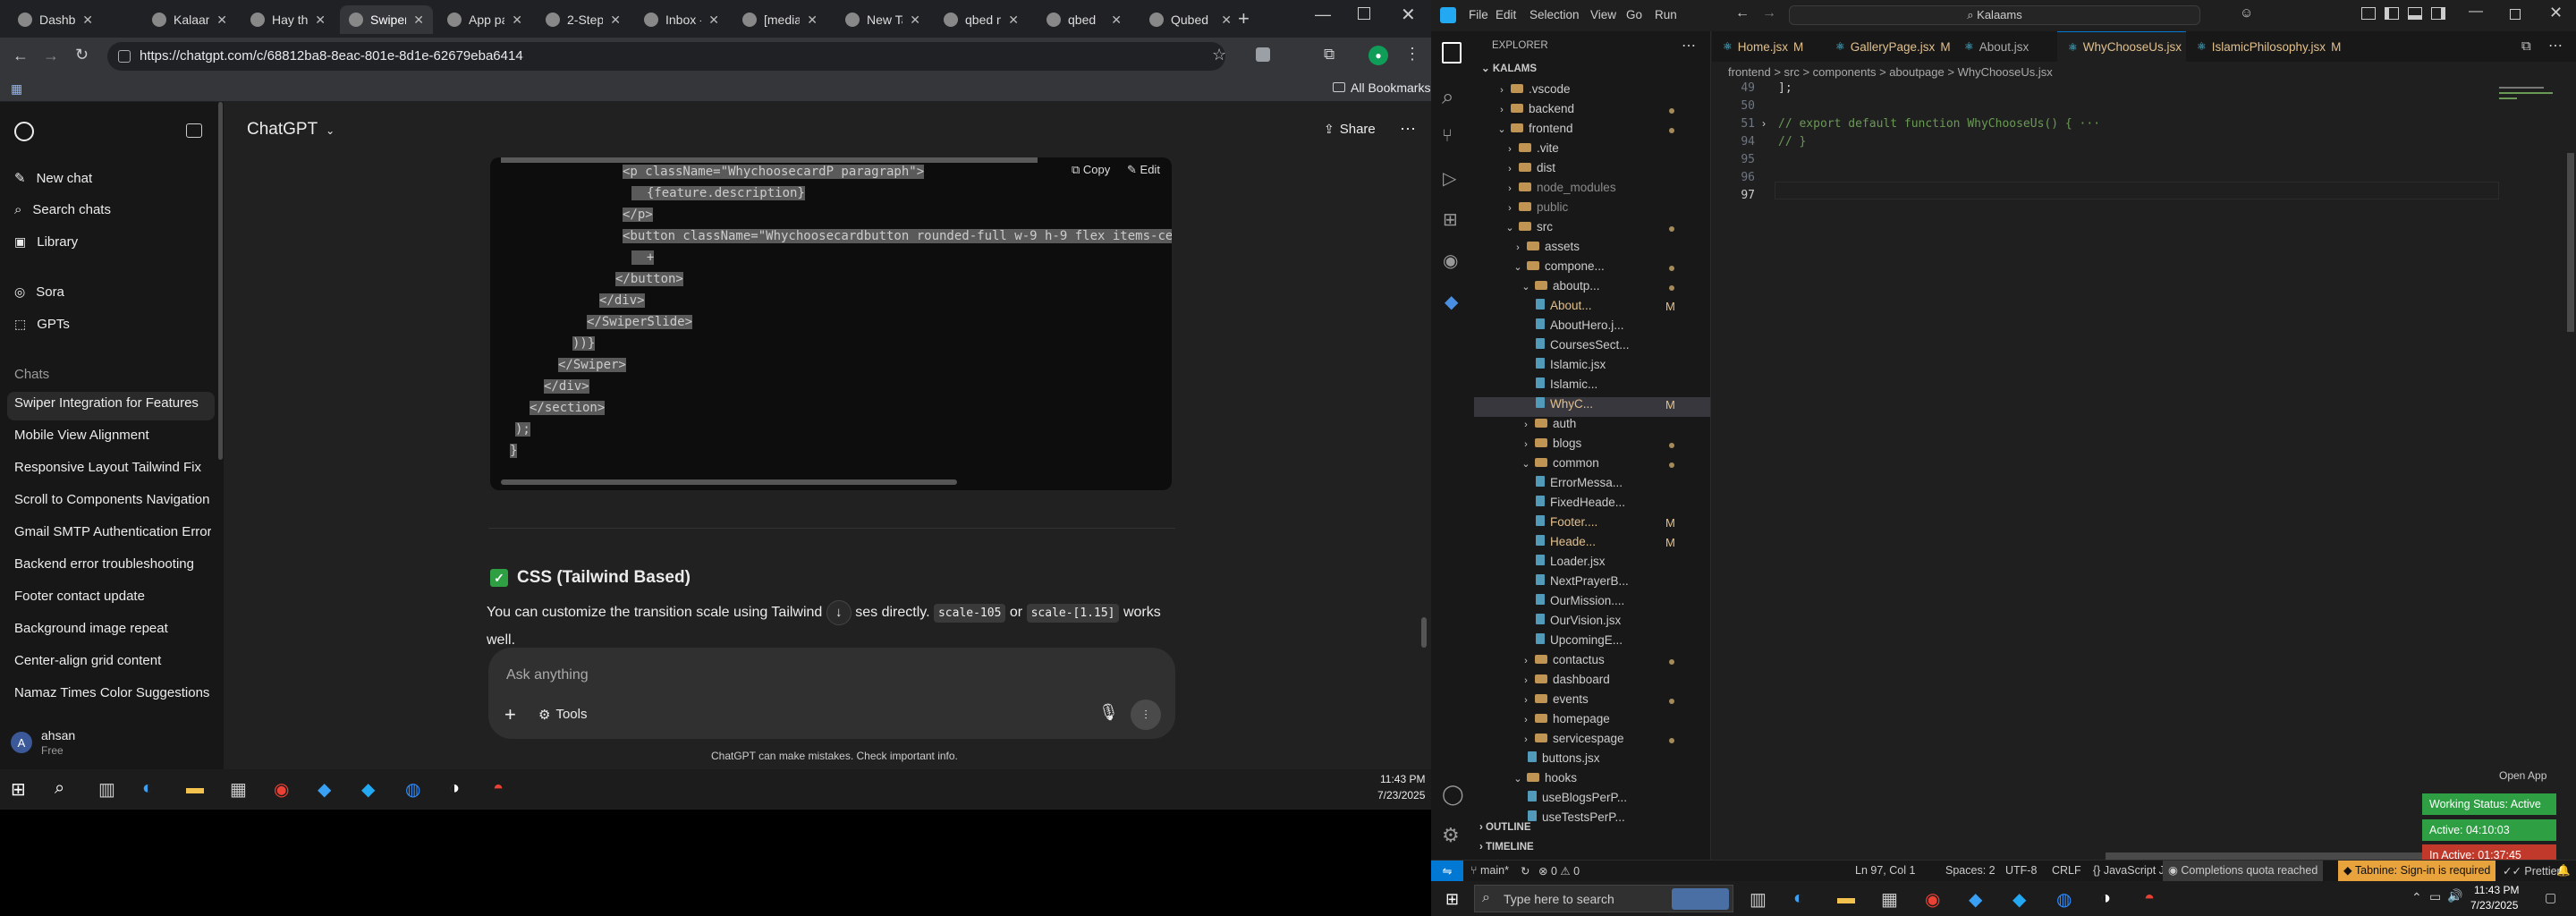 This screenshot has height=916, width=2576. I want to click on browser-tab: Kalaam ✕, so click(189, 19).